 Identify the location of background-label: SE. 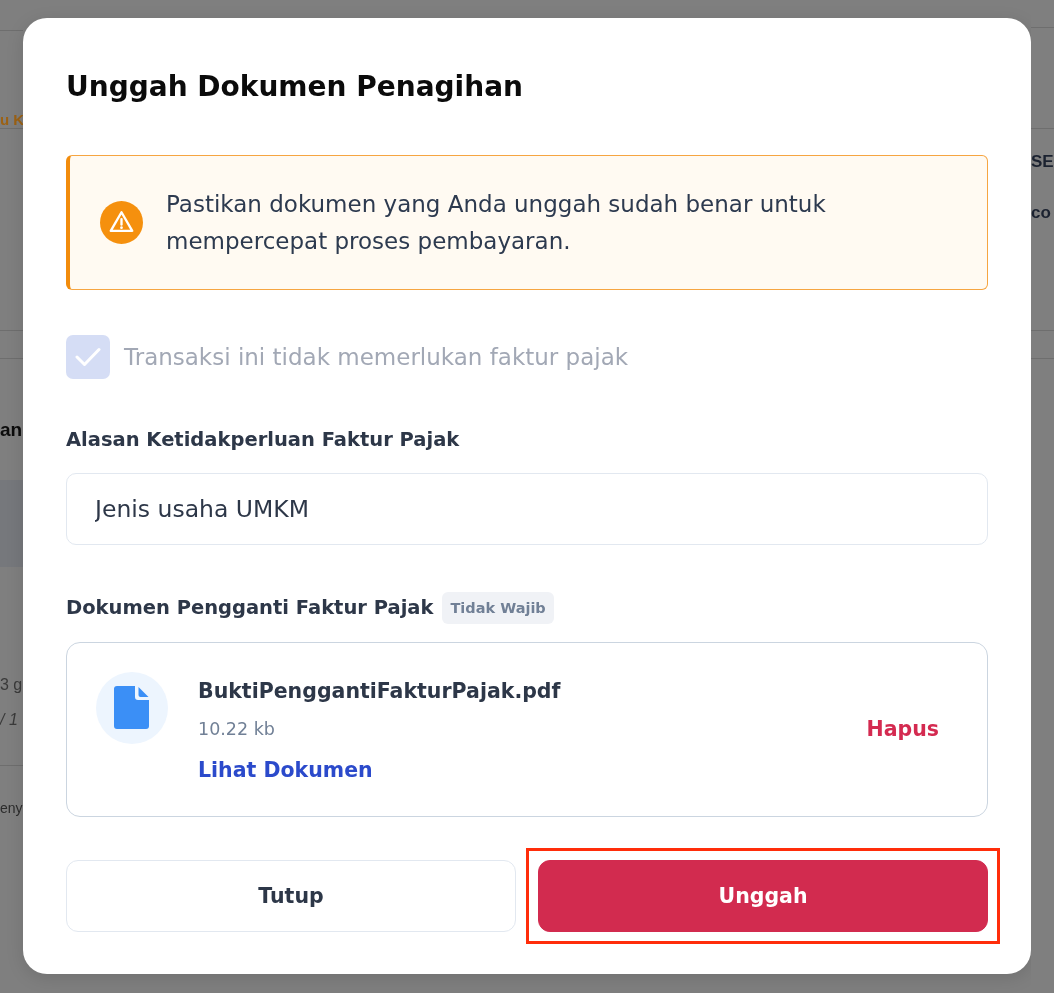
(1042, 162).